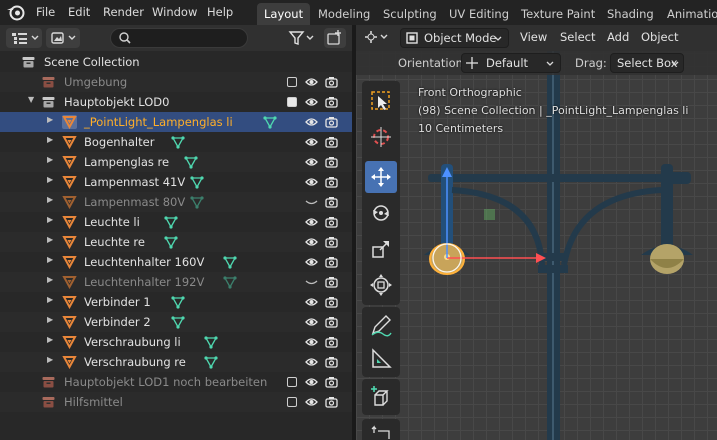  What do you see at coordinates (479, 14) in the screenshot?
I see `tab-uv-editing: UV Editing` at bounding box center [479, 14].